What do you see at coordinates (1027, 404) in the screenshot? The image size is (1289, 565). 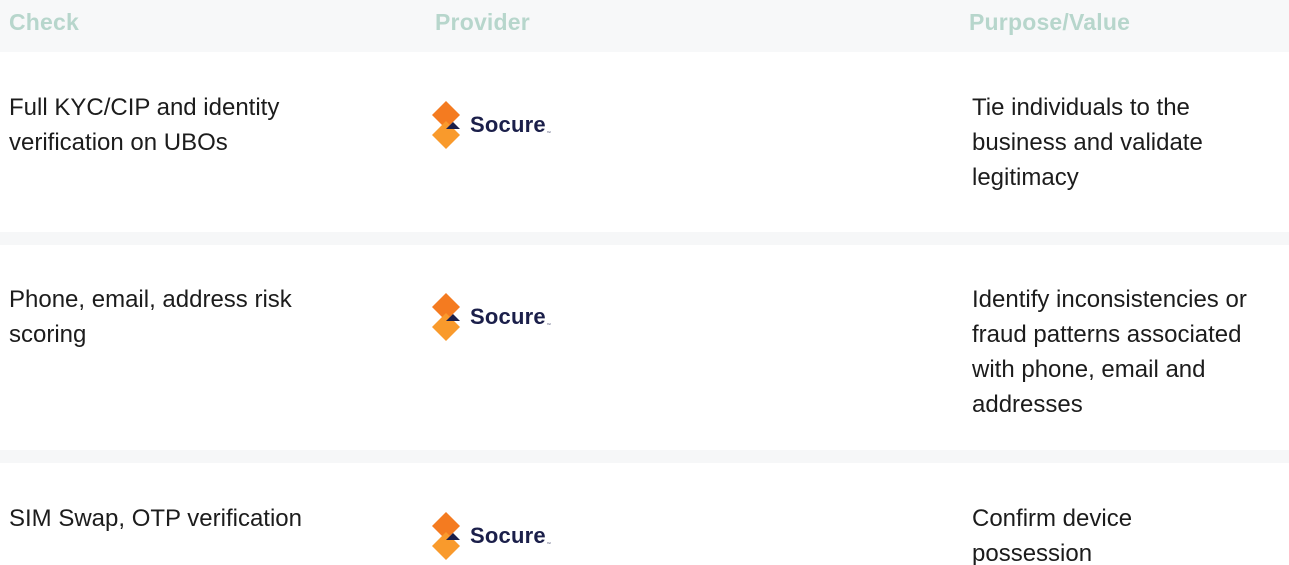 I see `purpose-line: addresses` at bounding box center [1027, 404].